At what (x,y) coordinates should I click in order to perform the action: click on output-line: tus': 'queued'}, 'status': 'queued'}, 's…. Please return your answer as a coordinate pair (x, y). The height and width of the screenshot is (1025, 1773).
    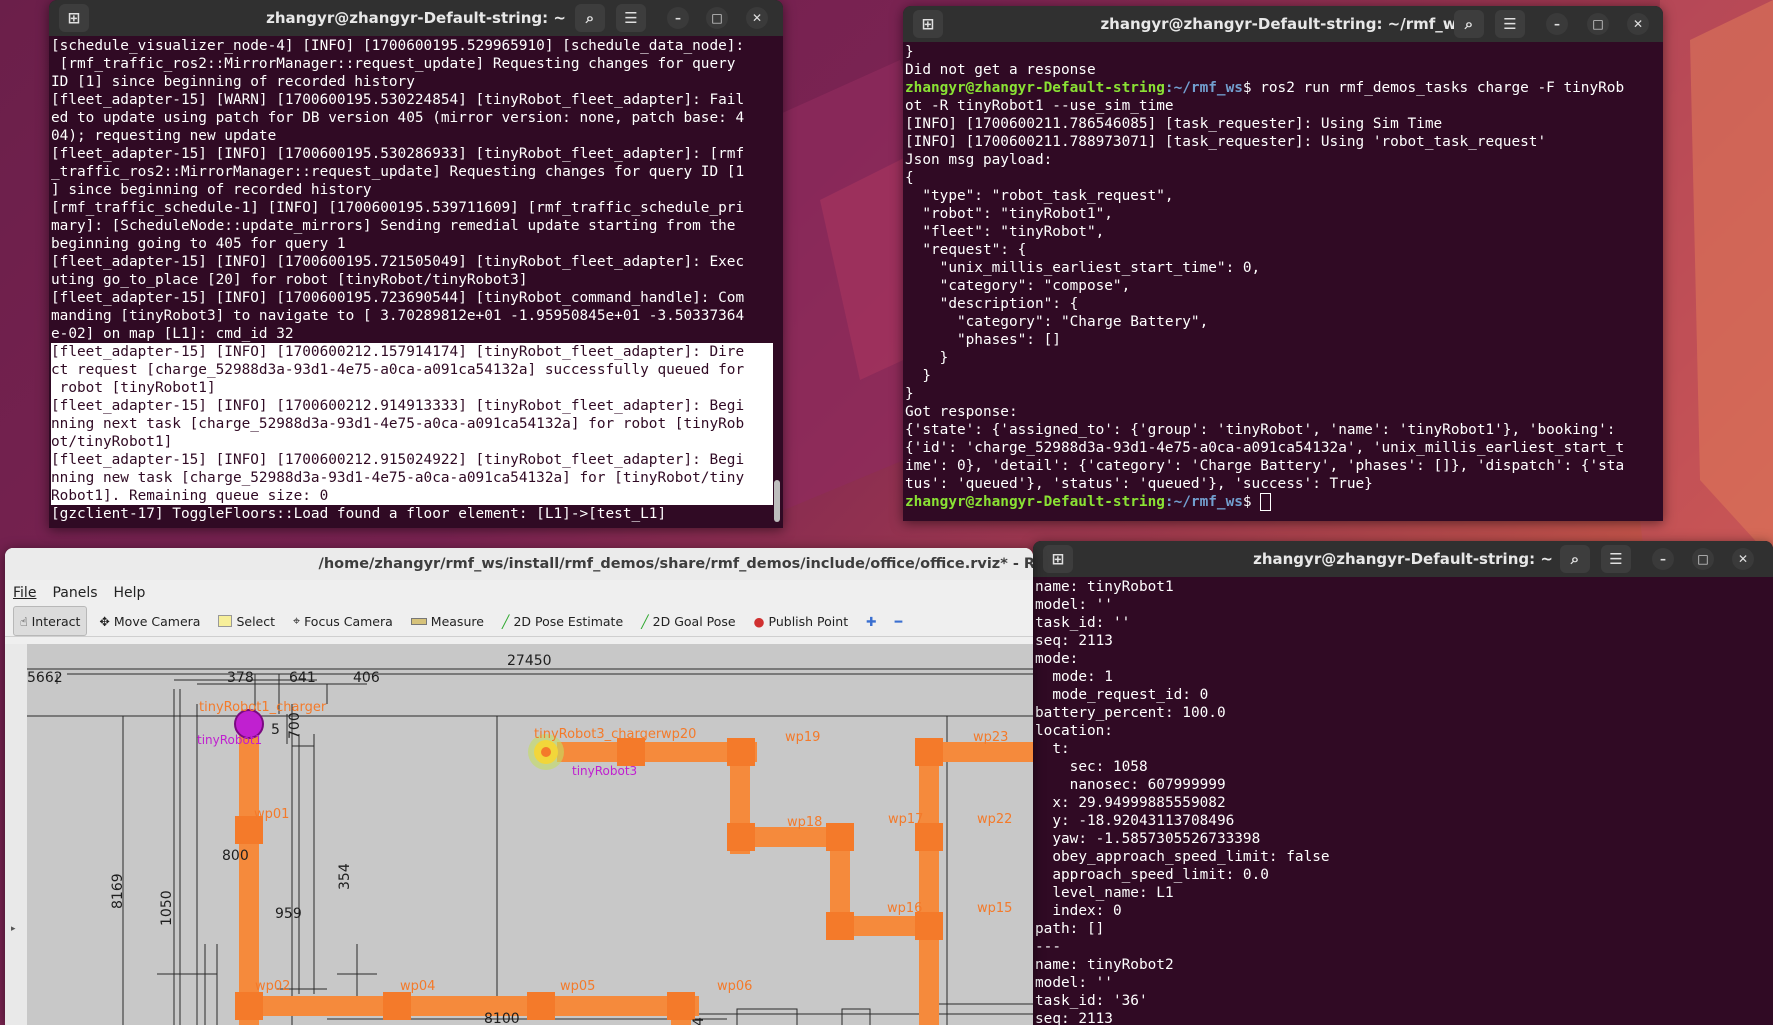
    Looking at the image, I should click on (1139, 484).